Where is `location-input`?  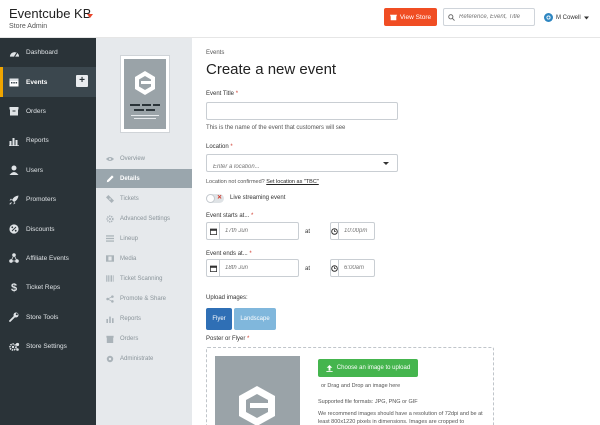 location-input is located at coordinates (302, 167).